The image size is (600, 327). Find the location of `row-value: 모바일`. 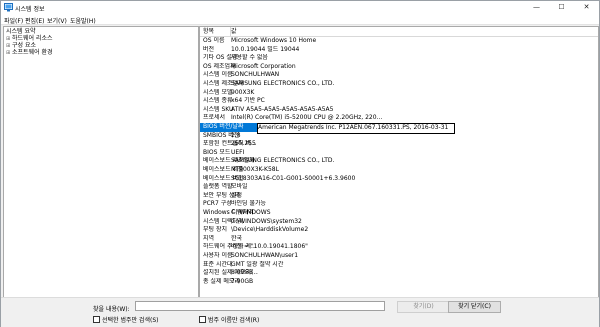

row-value: 모바일 is located at coordinates (239, 187).